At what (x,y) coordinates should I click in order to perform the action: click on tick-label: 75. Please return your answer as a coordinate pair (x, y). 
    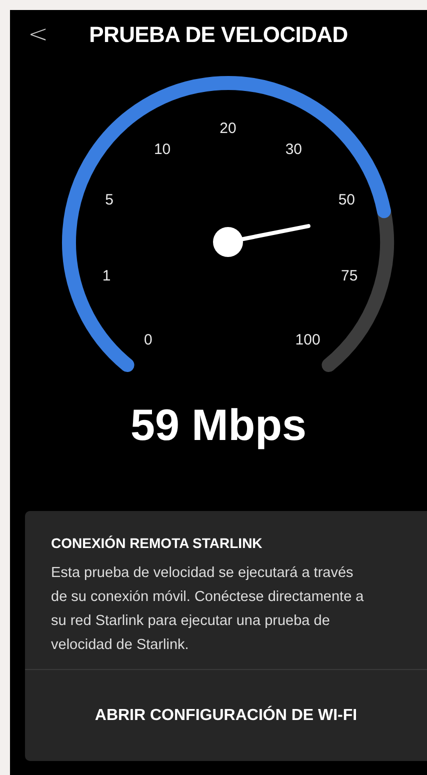
    Looking at the image, I should click on (349, 276).